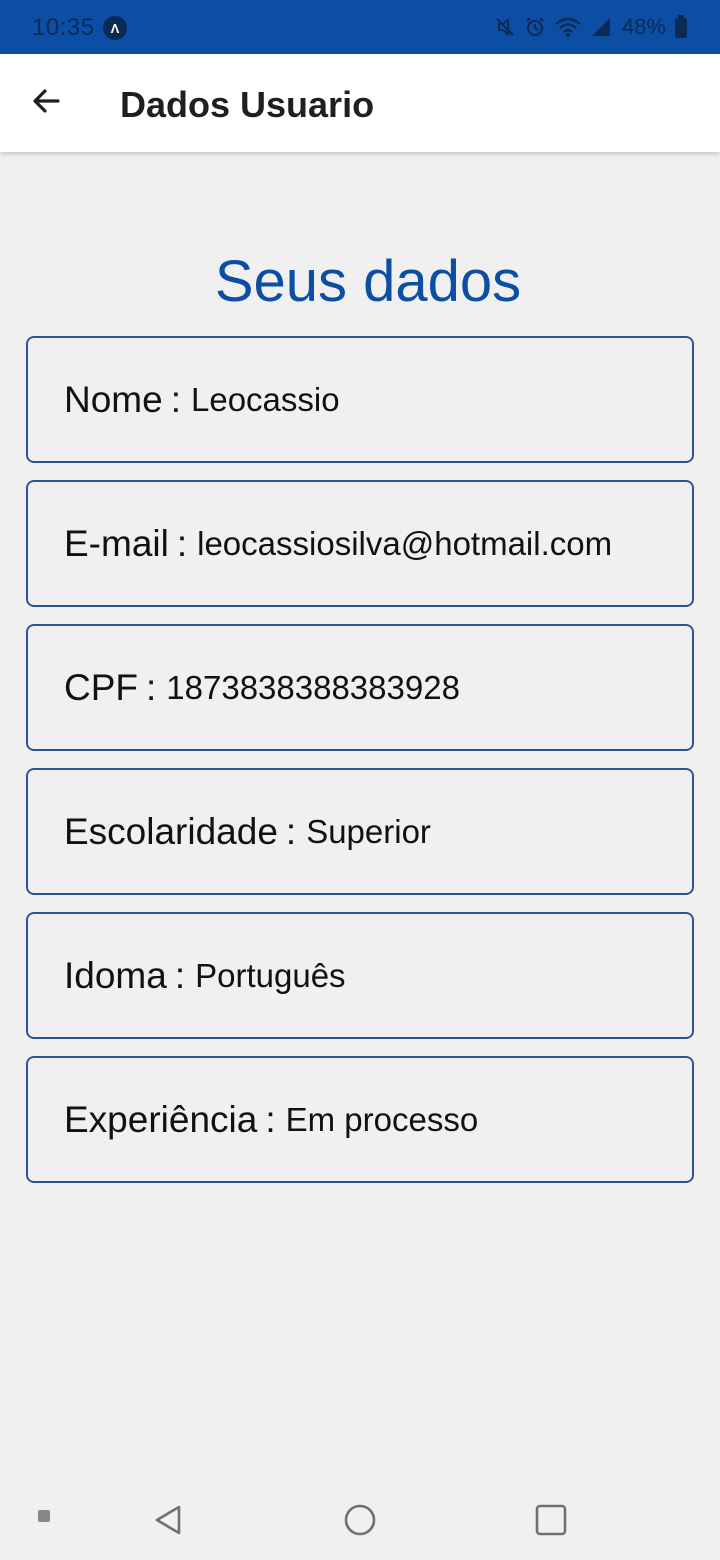 Image resolution: width=720 pixels, height=1560 pixels. What do you see at coordinates (171, 831) in the screenshot?
I see `field-label: Escolaridade` at bounding box center [171, 831].